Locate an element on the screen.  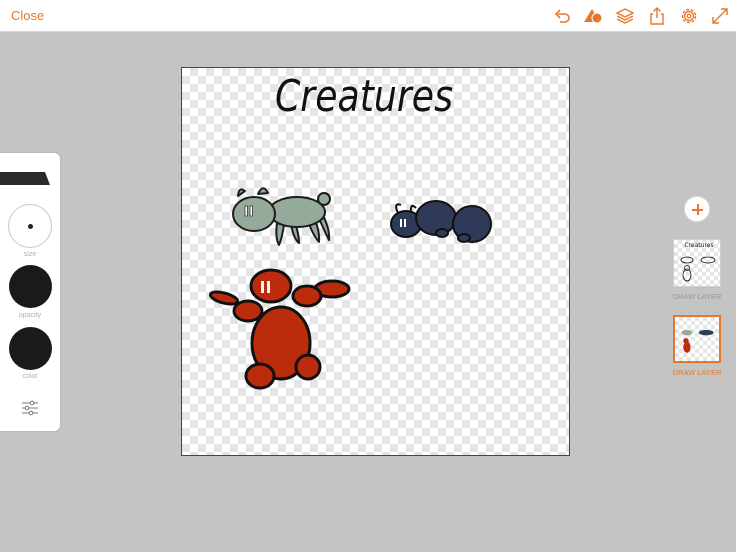
share-icon is located at coordinates (657, 16).